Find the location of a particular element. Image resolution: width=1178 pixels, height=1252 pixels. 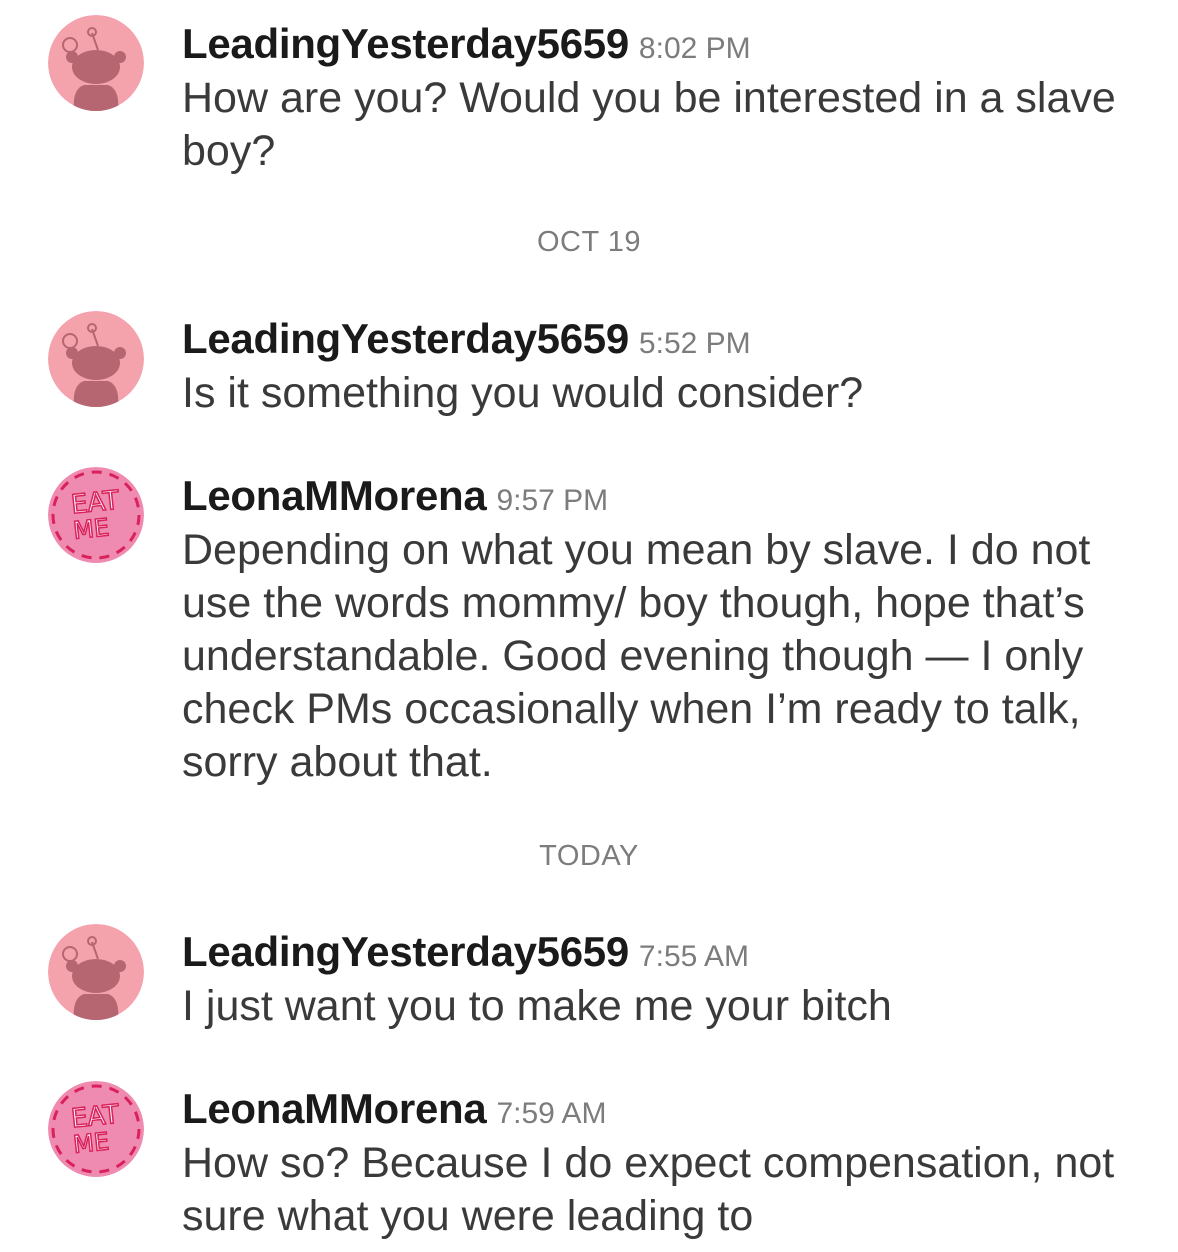

message-header: LeonaMMorena 9:57 PM is located at coordinates (395, 496).